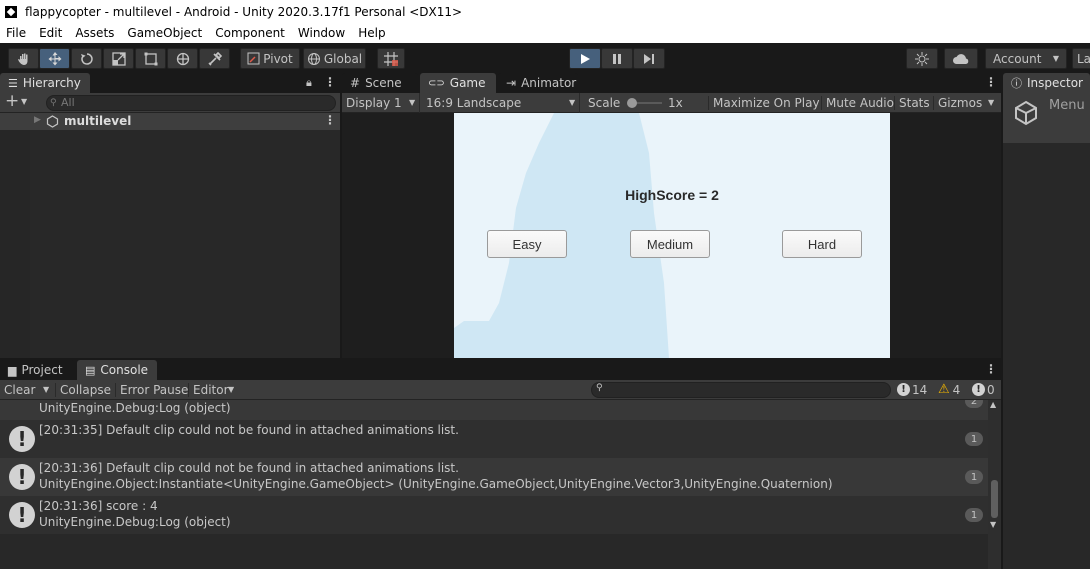 The image size is (1090, 569). I want to click on account-label: Account, so click(1017, 58).